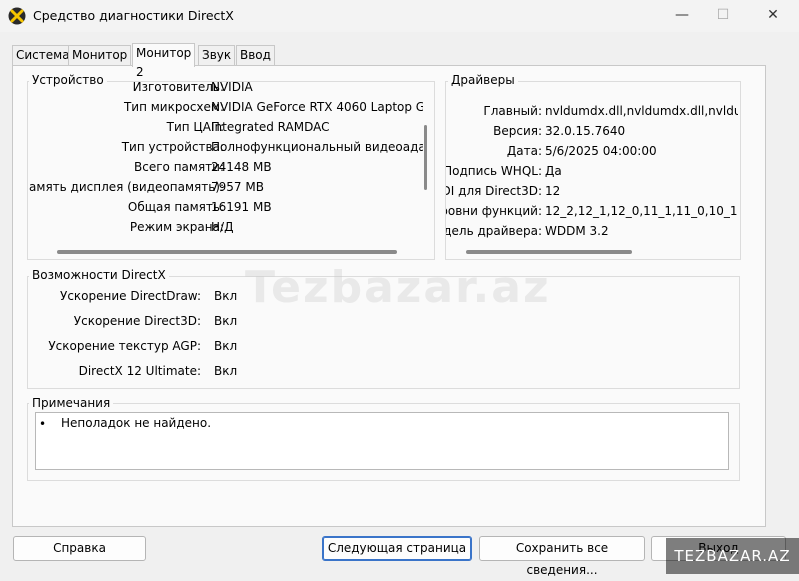 The height and width of the screenshot is (581, 799). What do you see at coordinates (577, 231) in the screenshot?
I see `driver-value: WDDM 3.2` at bounding box center [577, 231].